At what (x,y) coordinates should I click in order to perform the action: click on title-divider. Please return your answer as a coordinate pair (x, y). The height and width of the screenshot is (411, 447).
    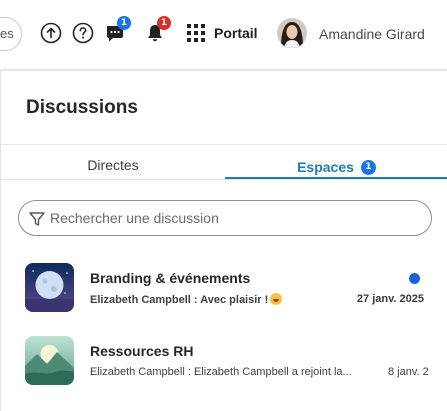
    Looking at the image, I should click on (224, 144).